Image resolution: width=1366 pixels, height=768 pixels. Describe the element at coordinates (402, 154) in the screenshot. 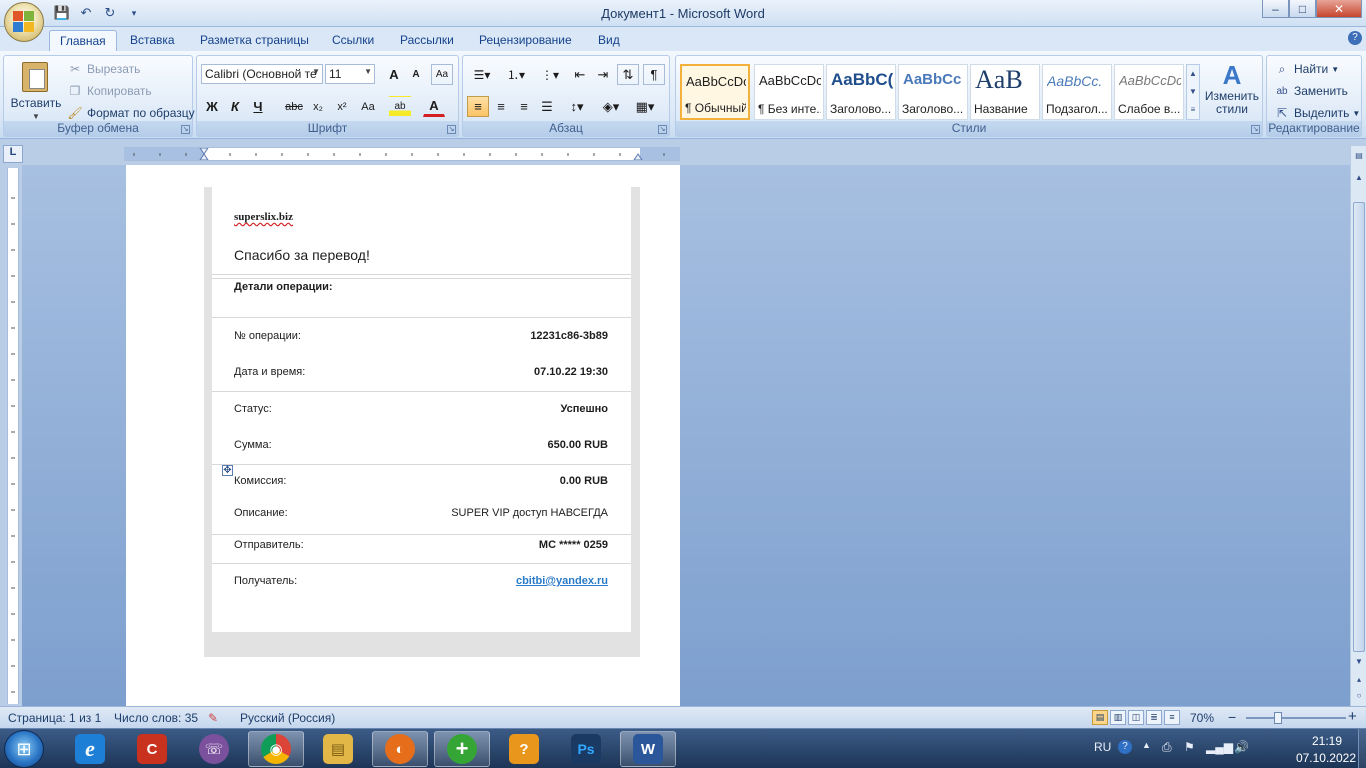

I see `horizontal-ruler` at that location.